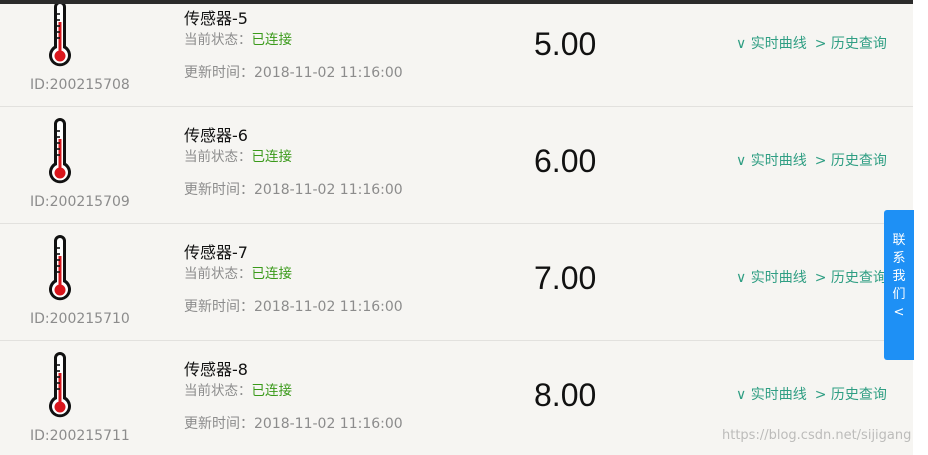 The image size is (928, 455). I want to click on device-id: ID:200215711, so click(80, 436).